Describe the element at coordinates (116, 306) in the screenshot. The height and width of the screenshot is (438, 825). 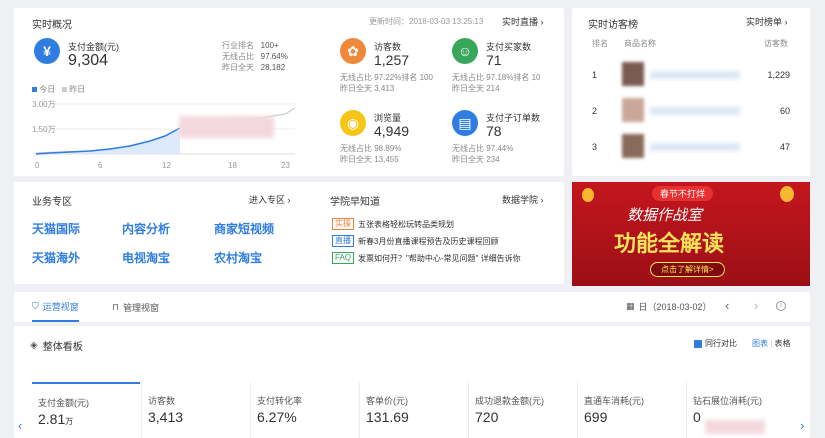
I see `lock-icon: ⊓` at that location.